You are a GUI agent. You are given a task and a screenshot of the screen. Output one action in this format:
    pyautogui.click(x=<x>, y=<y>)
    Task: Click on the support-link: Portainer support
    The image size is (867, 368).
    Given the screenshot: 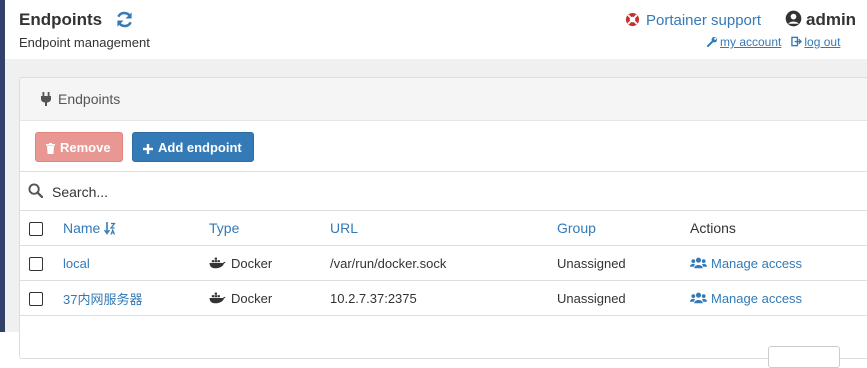 What is the action you would take?
    pyautogui.click(x=693, y=20)
    